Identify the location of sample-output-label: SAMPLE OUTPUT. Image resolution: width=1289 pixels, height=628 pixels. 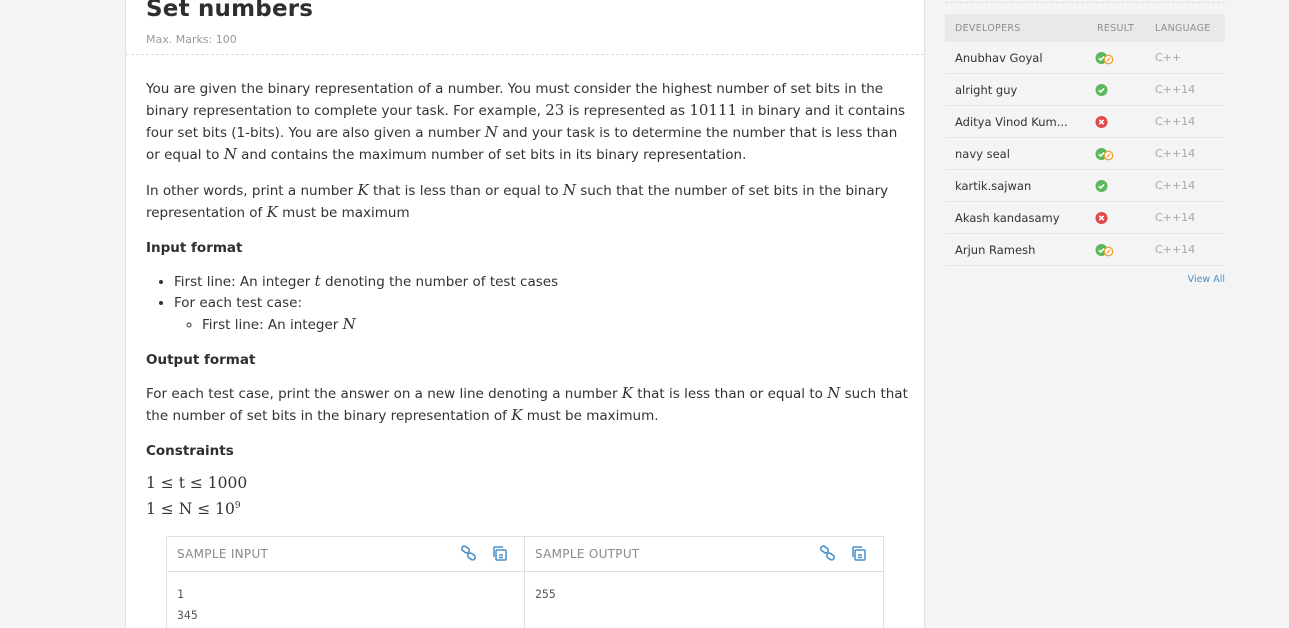
(587, 554).